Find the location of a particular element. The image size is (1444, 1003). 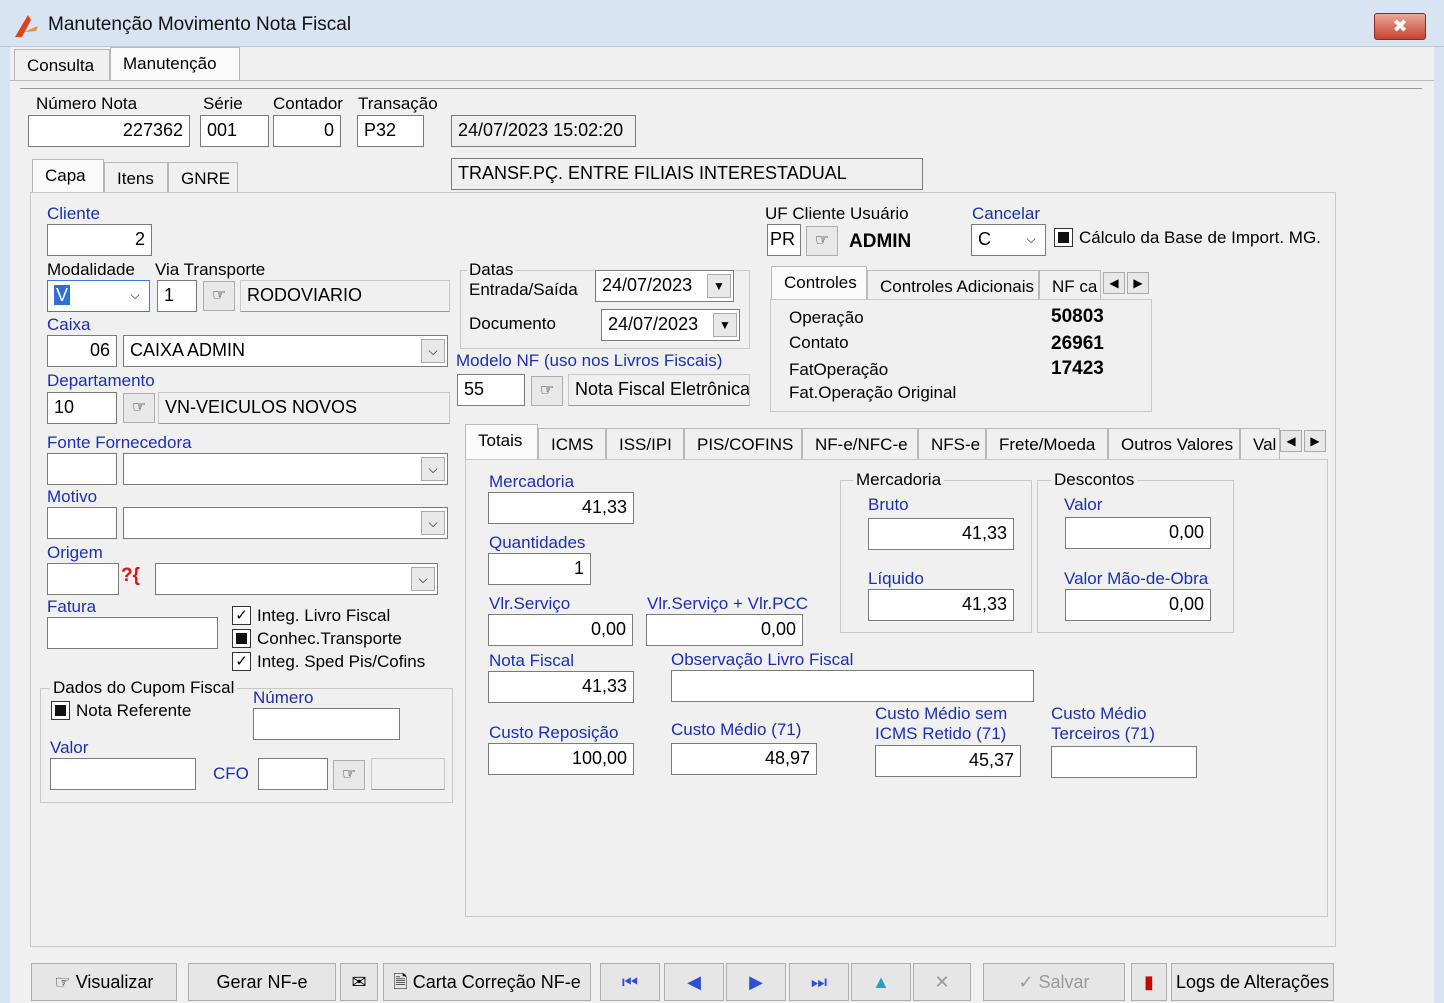

bruto-field: 41,33 is located at coordinates (941, 534).